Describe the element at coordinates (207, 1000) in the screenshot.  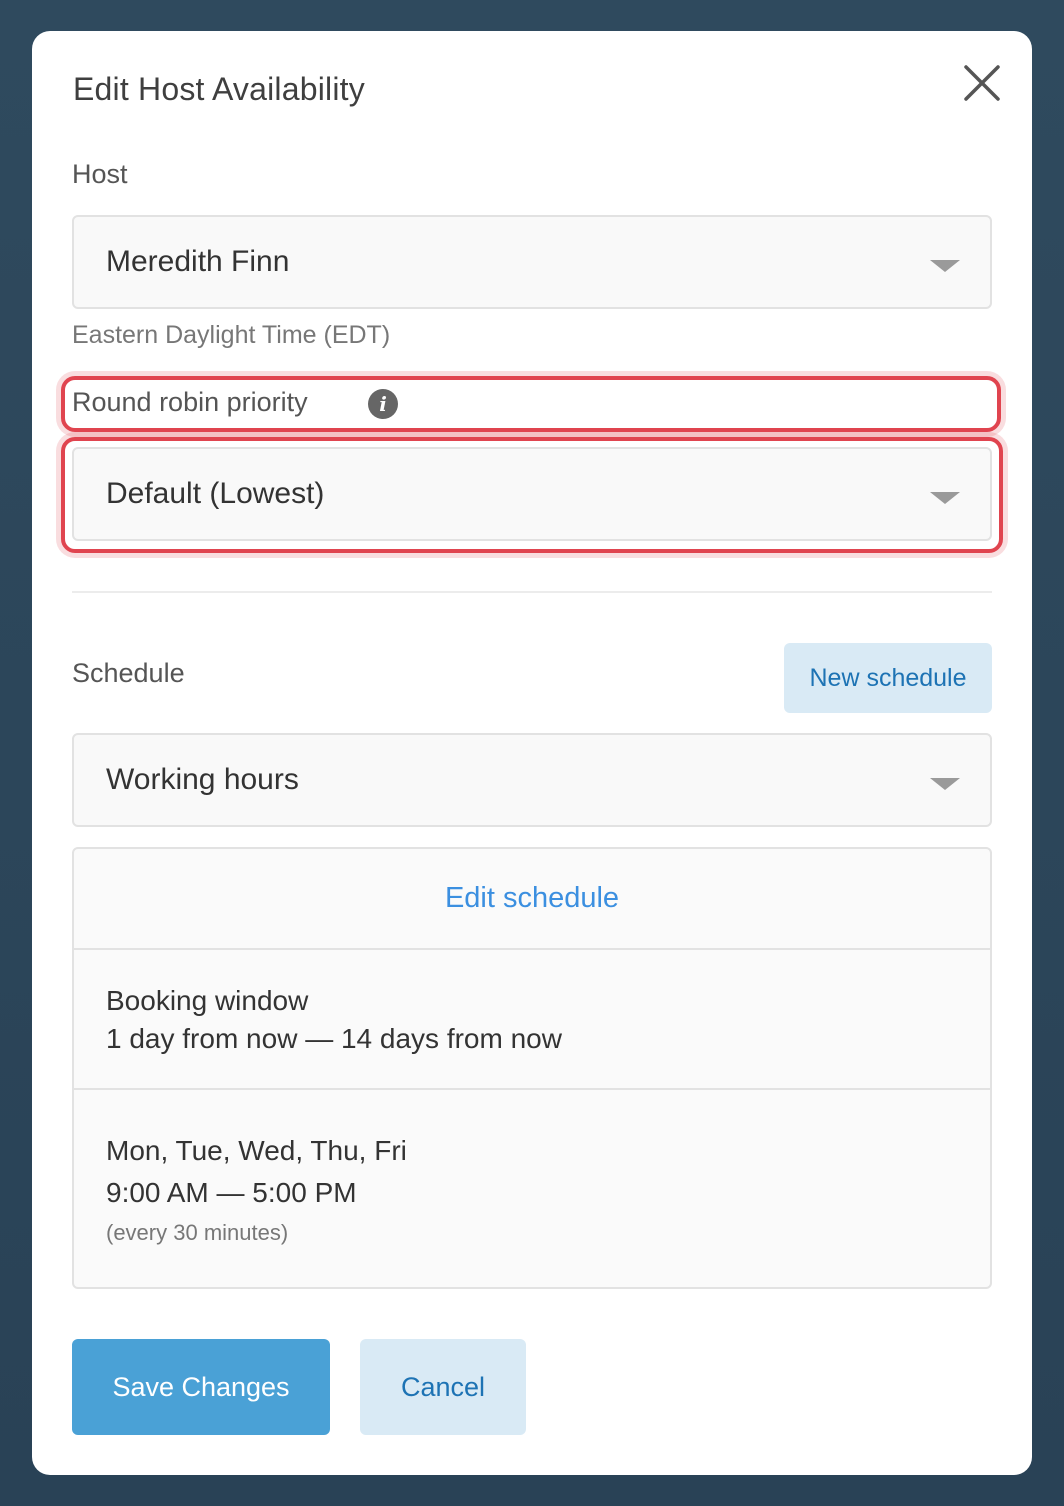
I see `booking-window-label: Booking window` at that location.